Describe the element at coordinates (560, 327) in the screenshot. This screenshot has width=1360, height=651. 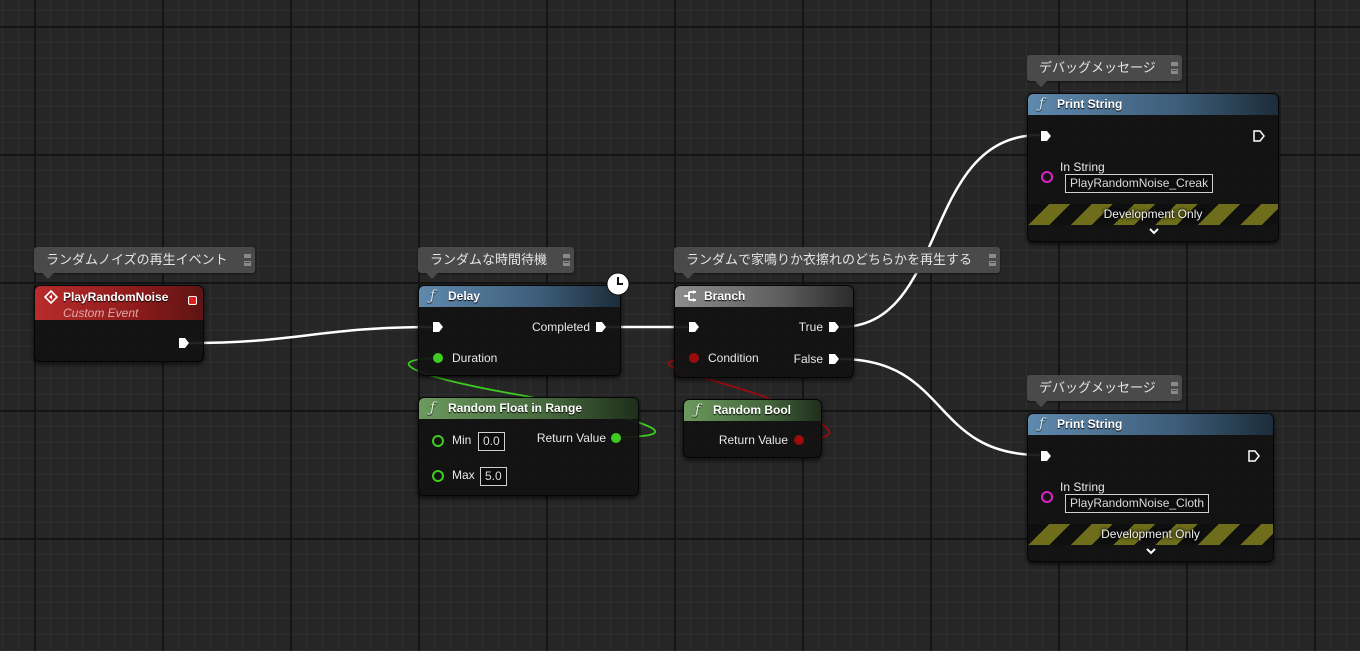
I see `completed-pin-label: Completed` at that location.